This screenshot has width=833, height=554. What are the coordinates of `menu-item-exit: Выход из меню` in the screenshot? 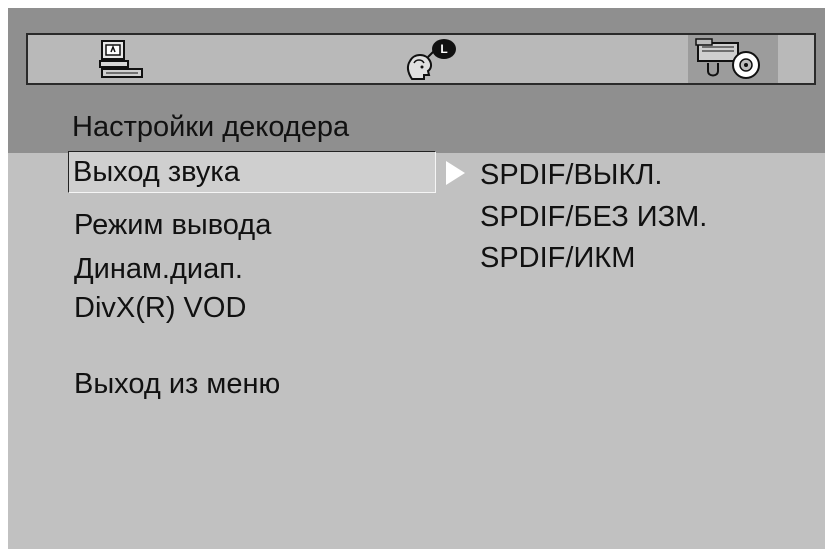 It's located at (177, 384).